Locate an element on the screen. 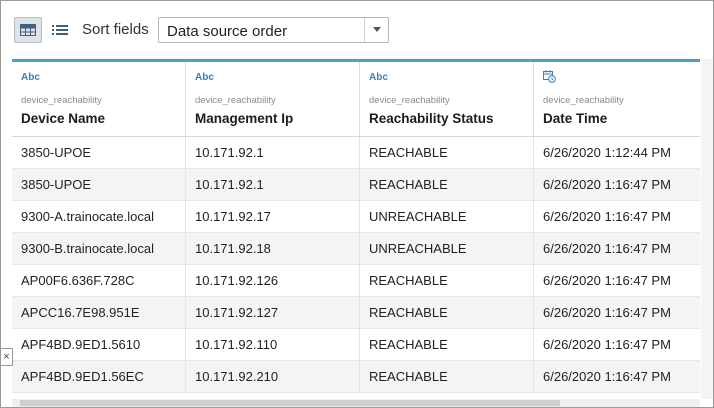  scrollbar-thumb is located at coordinates (290, 403).